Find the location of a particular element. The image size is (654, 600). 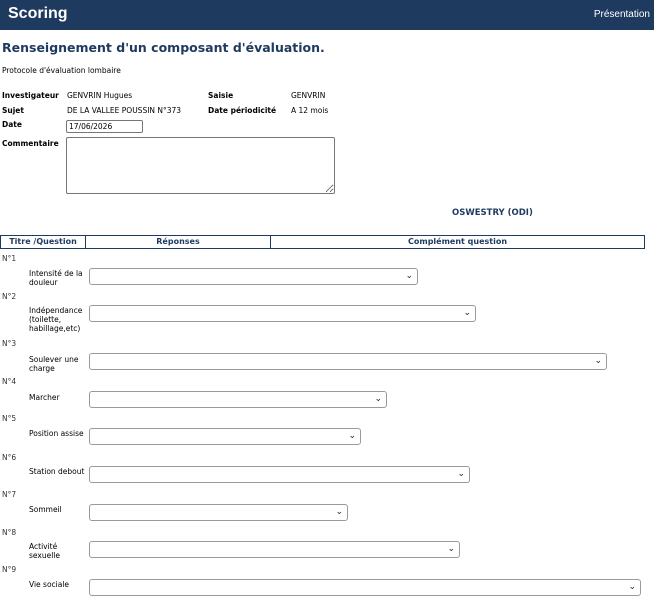

question-number: N°2 is located at coordinates (9, 296).